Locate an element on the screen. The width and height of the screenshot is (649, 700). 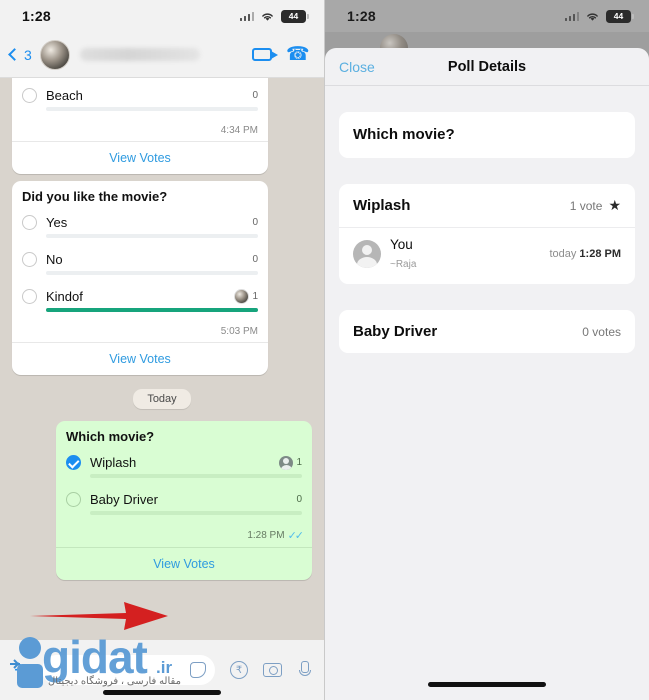
message-time: 5:03 PM is located at coordinates (239, 331).